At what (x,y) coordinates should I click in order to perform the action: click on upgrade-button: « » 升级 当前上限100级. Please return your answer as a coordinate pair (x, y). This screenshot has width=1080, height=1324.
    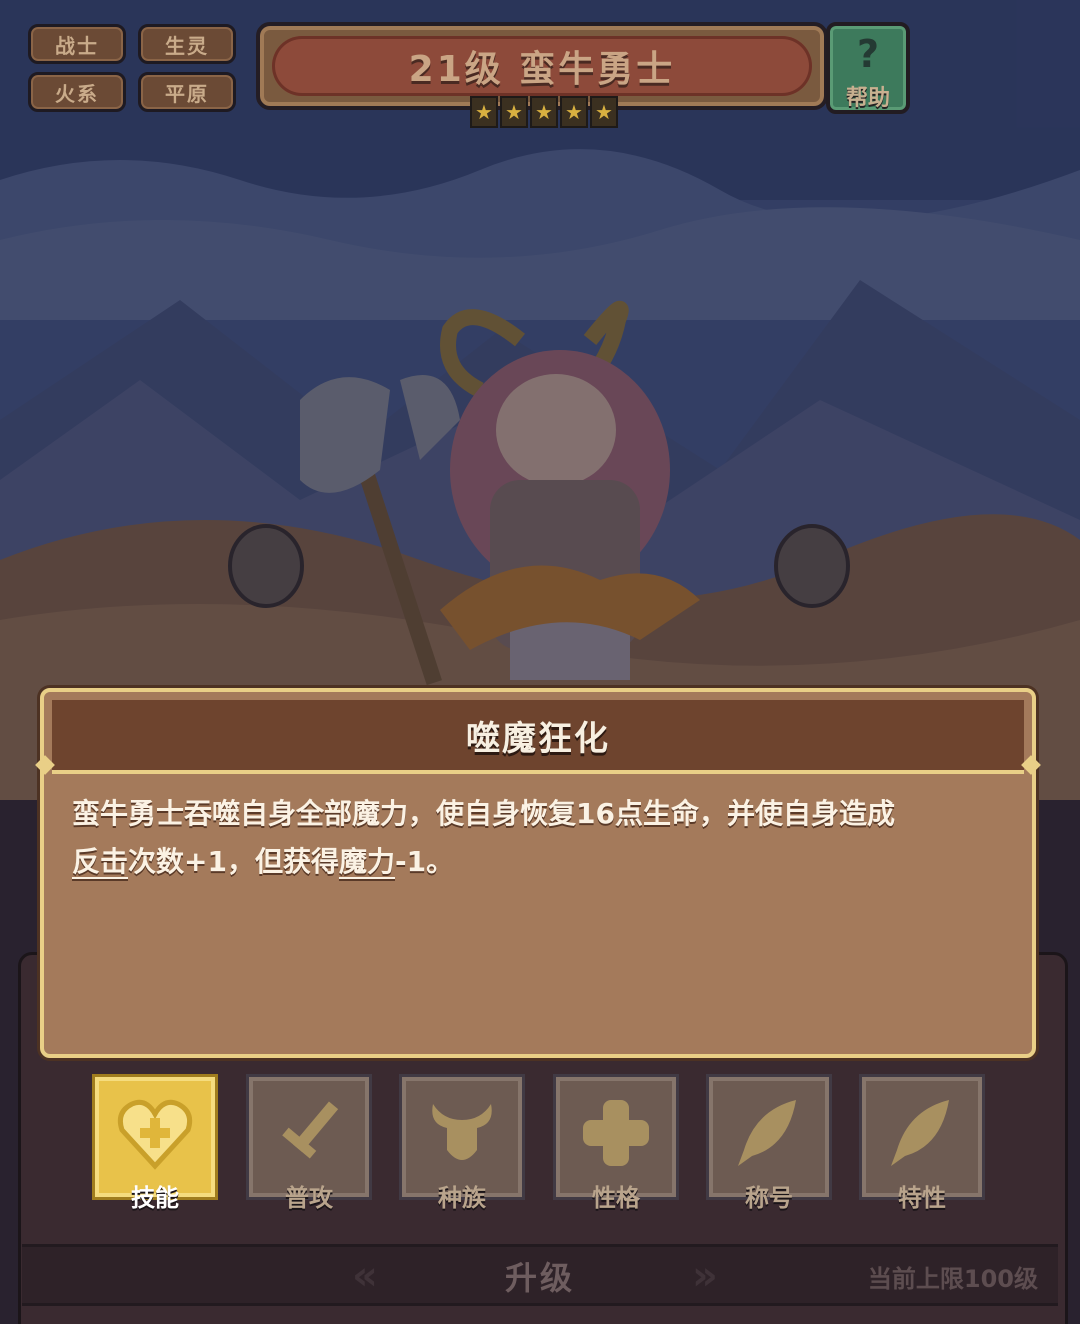
    Looking at the image, I should click on (540, 1275).